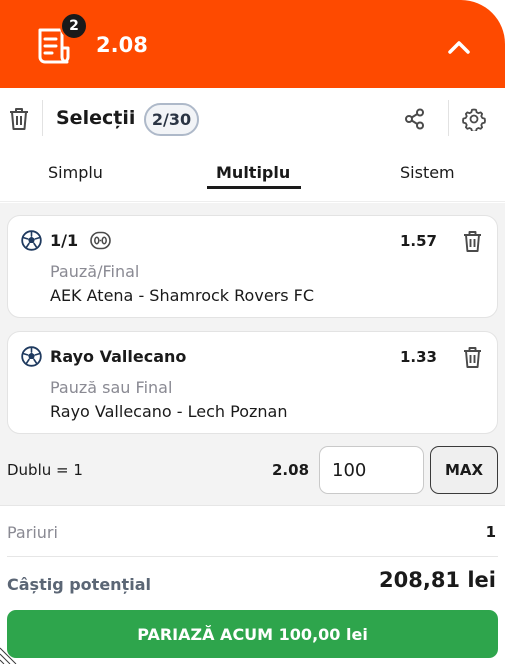 The image size is (505, 664). I want to click on chevron-up-icon, so click(459, 47).